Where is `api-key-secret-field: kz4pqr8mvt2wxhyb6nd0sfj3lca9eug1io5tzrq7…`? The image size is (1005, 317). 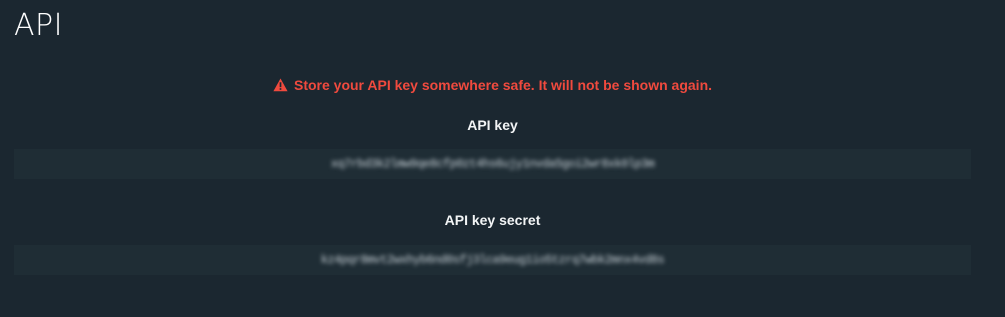
api-key-secret-field: kz4pqr8mvt2wxhyb6nd0sfj3lca9eug1io5tzrq7… is located at coordinates (492, 260).